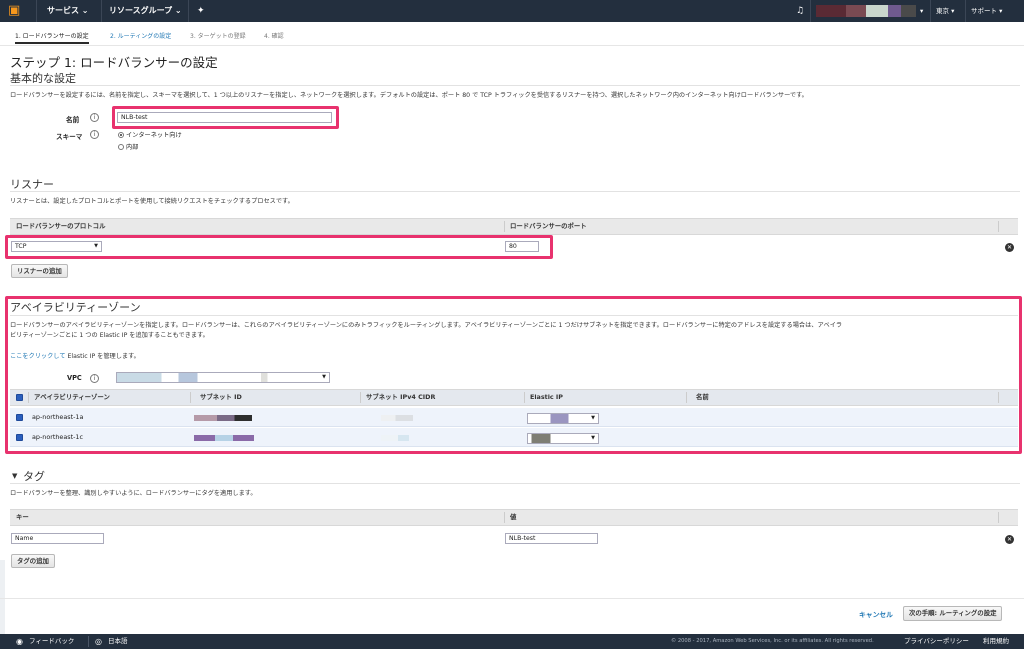  I want to click on scheme-radio-internal: 内部, so click(128, 146).